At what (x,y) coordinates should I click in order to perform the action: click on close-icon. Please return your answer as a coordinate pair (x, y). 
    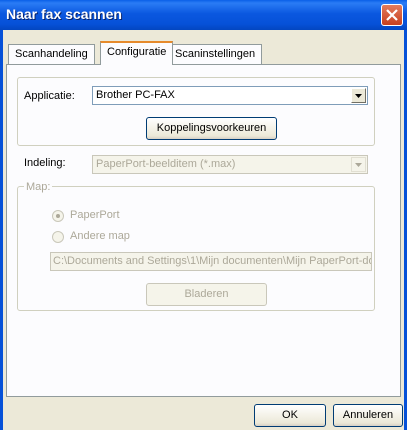
    Looking at the image, I should click on (392, 15).